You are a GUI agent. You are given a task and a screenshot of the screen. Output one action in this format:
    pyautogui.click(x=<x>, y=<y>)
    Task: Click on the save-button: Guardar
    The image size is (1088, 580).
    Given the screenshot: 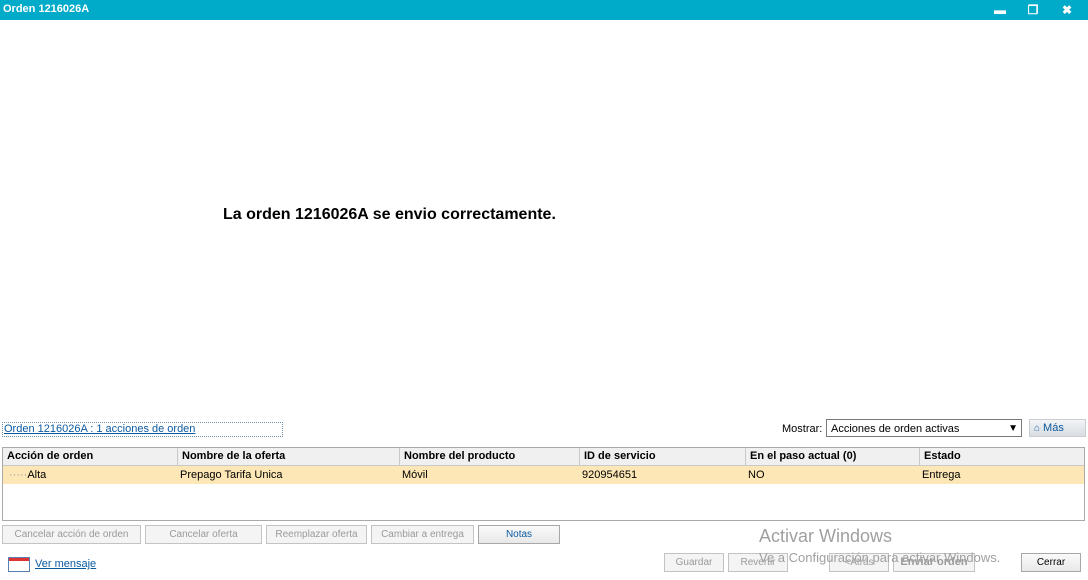 What is the action you would take?
    pyautogui.click(x=694, y=562)
    